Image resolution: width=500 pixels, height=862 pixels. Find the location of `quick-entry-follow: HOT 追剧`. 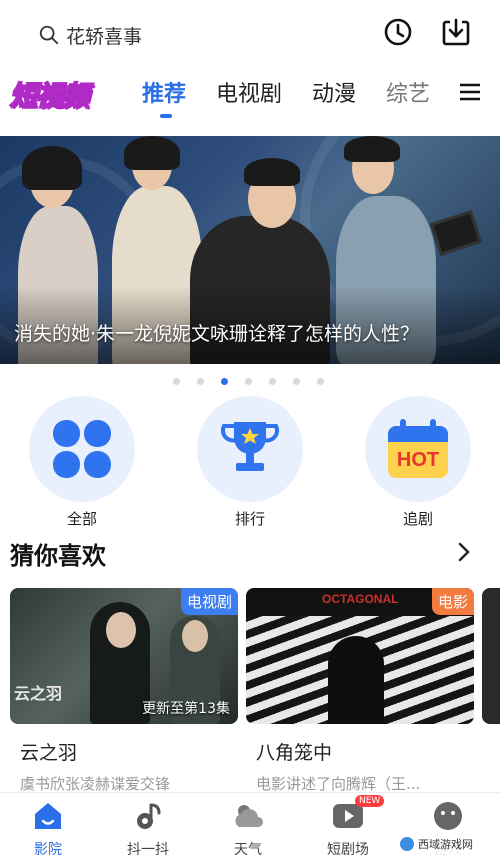

quick-entry-follow: HOT 追剧 is located at coordinates (418, 462).